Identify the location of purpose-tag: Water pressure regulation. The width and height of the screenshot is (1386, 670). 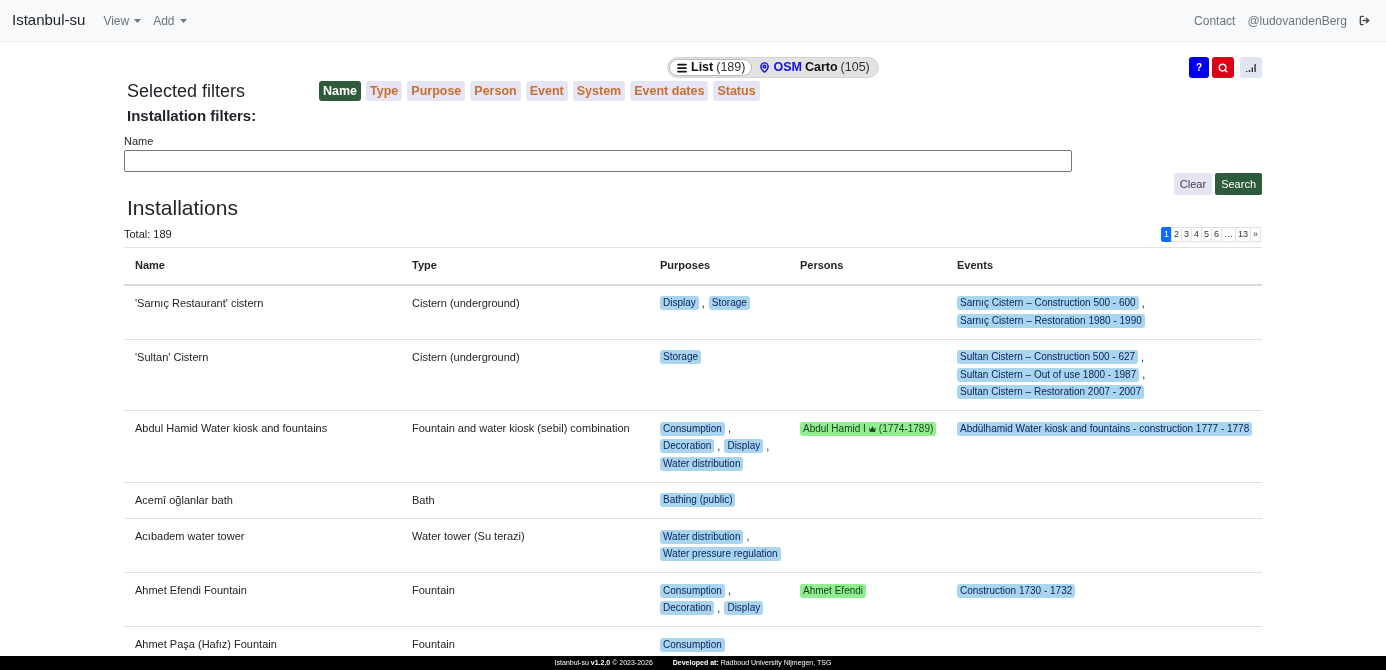
(720, 554).